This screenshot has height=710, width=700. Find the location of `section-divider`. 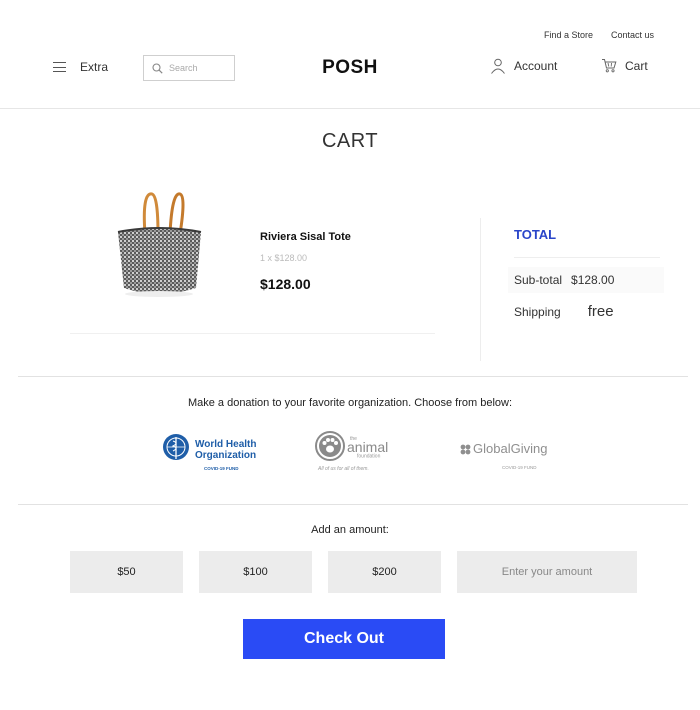

section-divider is located at coordinates (353, 376).